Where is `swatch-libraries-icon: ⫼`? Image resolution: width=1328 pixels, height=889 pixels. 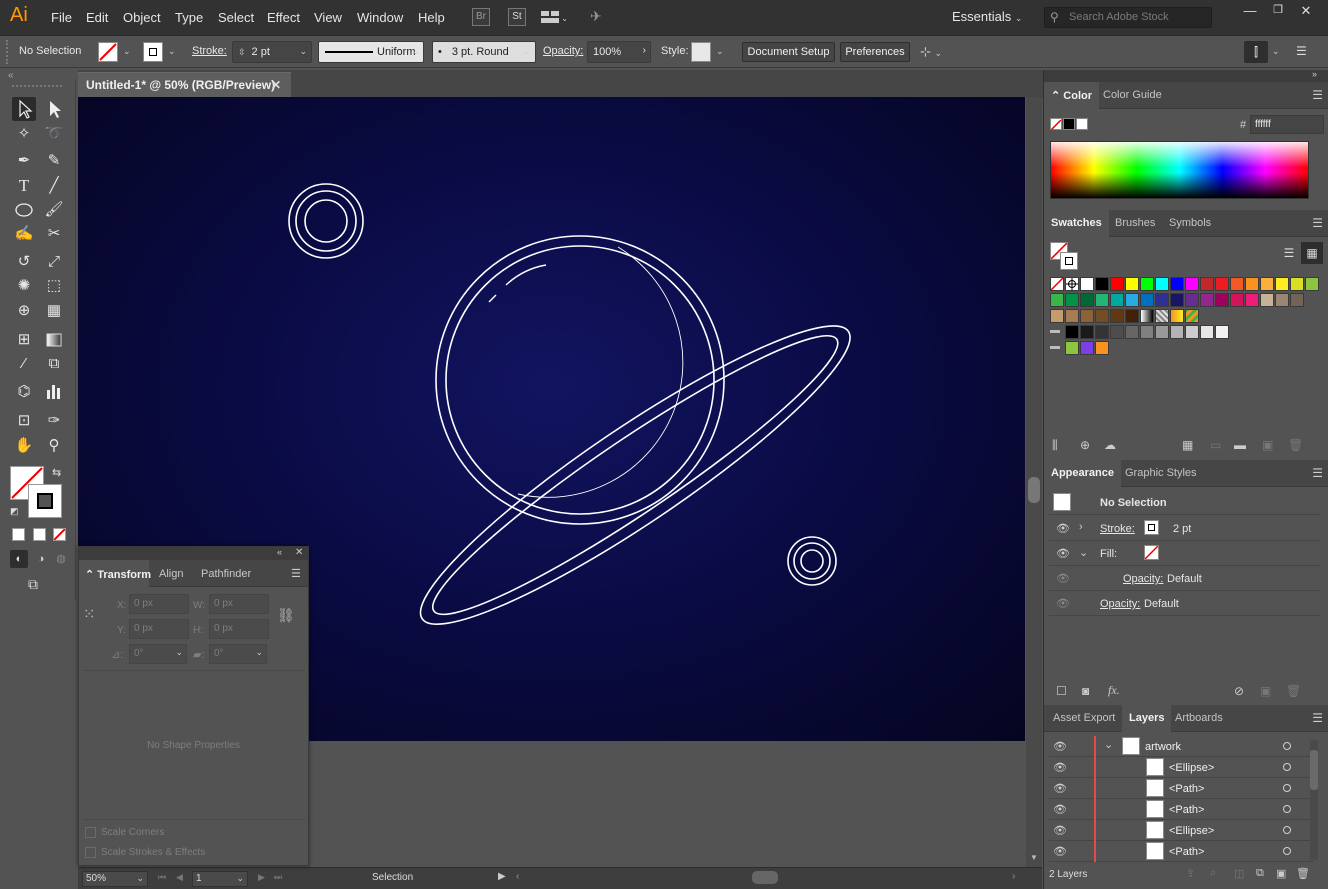 swatch-libraries-icon: ⫼ is located at coordinates (1055, 445).